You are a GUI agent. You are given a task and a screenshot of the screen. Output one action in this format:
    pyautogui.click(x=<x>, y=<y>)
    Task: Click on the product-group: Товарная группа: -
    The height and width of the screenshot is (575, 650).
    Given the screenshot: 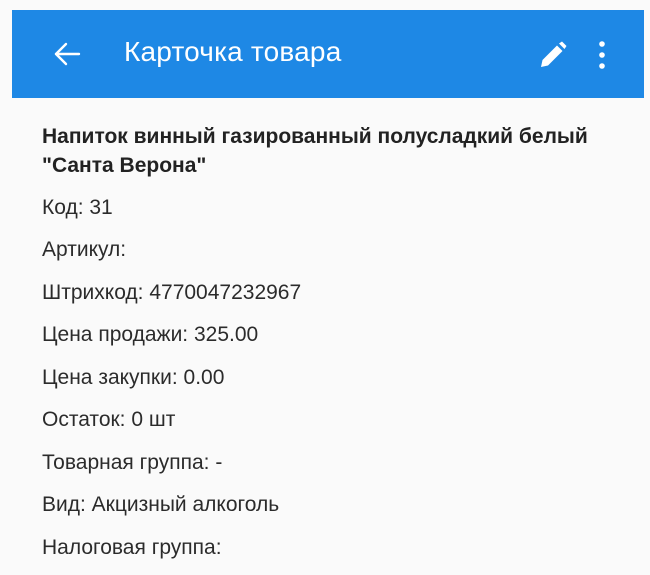 What is the action you would take?
    pyautogui.click(x=132, y=462)
    